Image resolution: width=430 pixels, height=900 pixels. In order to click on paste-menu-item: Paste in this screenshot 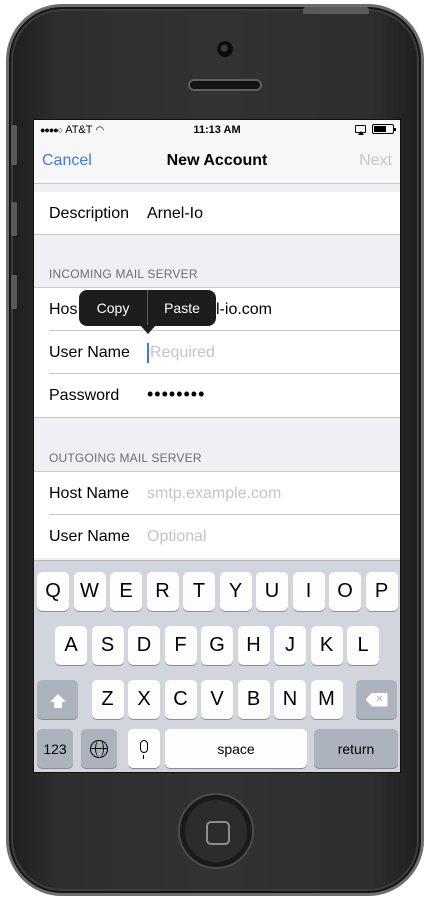, I will do `click(182, 308)`.